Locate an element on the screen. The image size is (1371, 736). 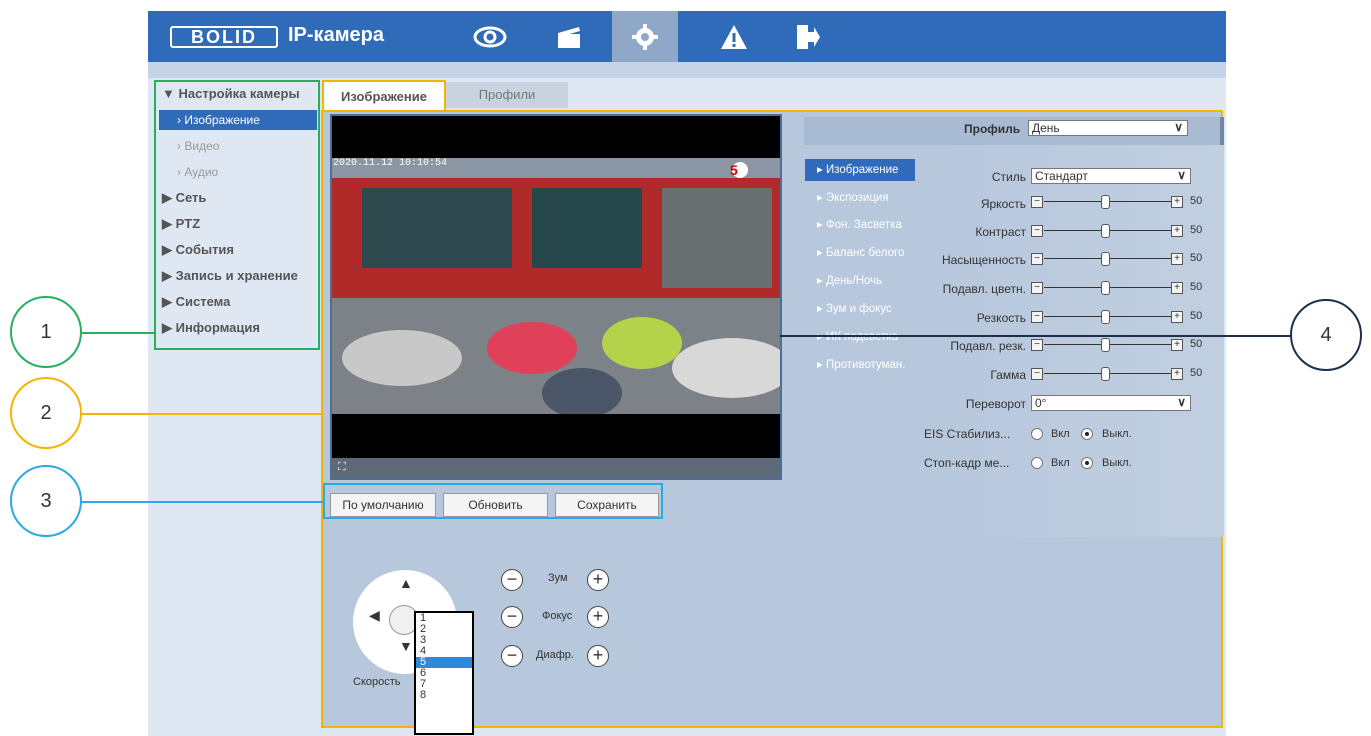
sharpness-slider: − +50 is located at coordinates (1121, 317).